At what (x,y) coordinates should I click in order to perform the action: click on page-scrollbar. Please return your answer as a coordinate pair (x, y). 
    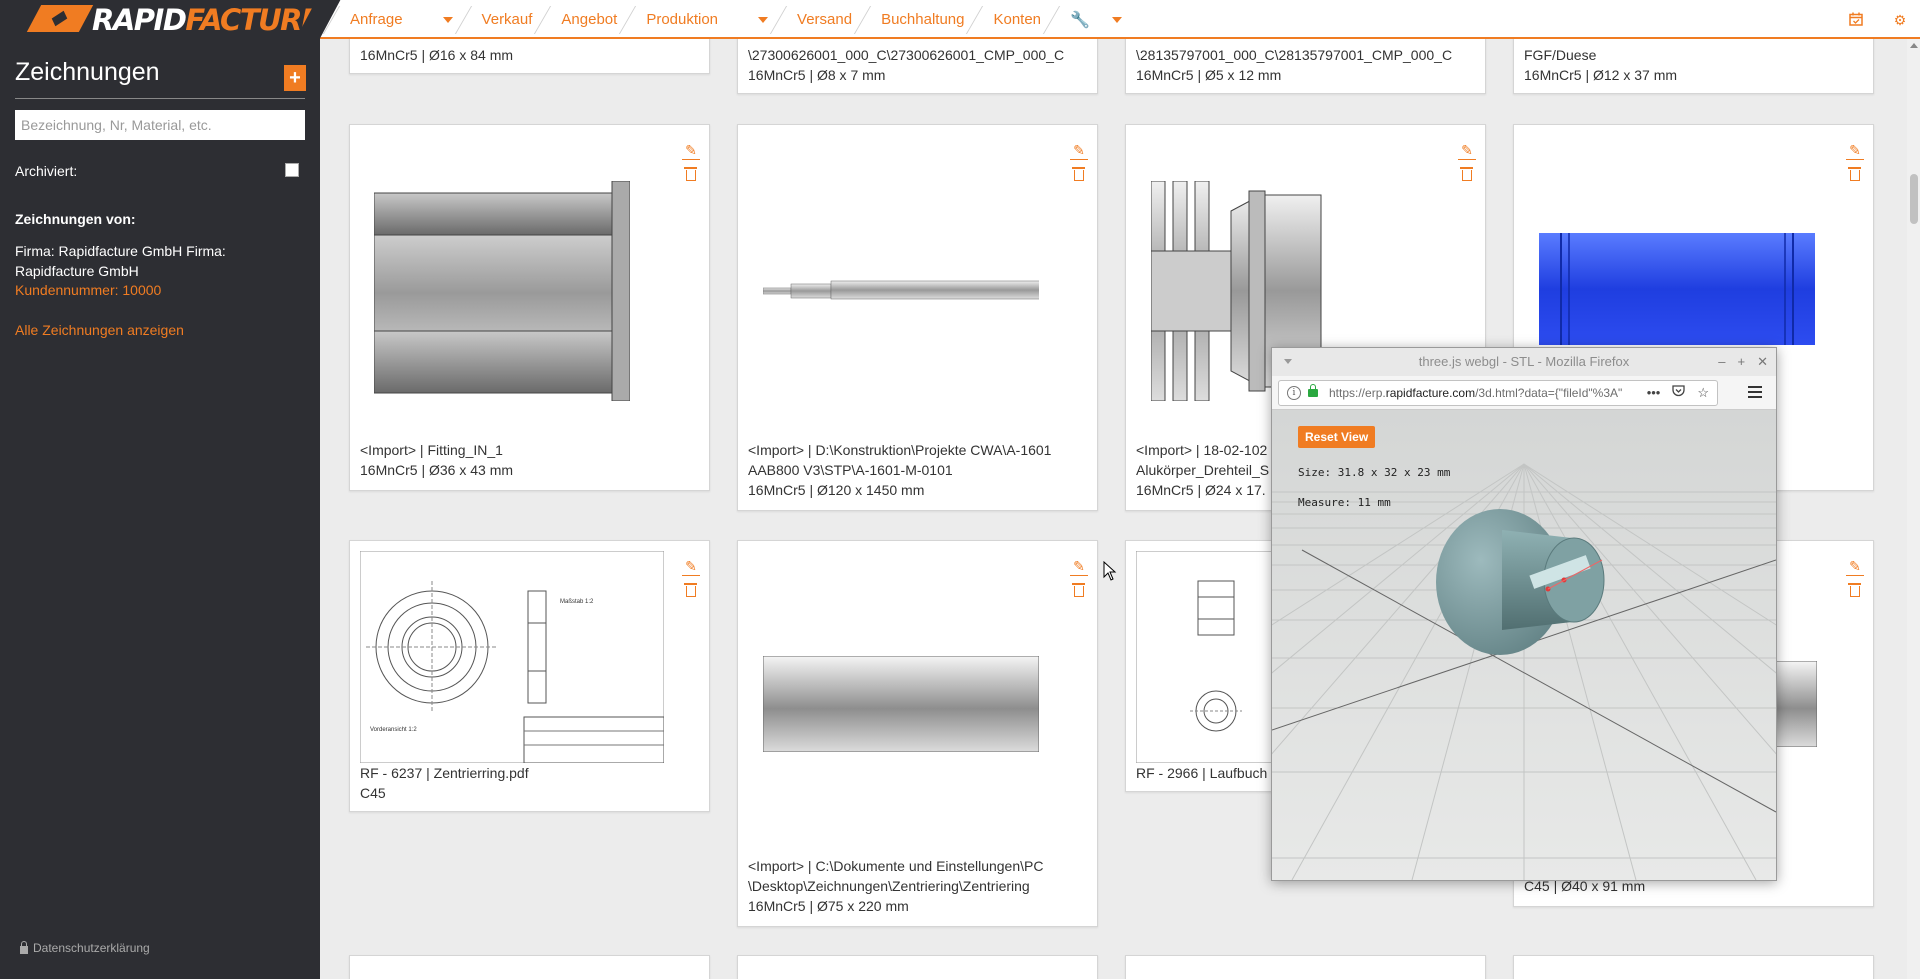
    Looking at the image, I should click on (1913, 509).